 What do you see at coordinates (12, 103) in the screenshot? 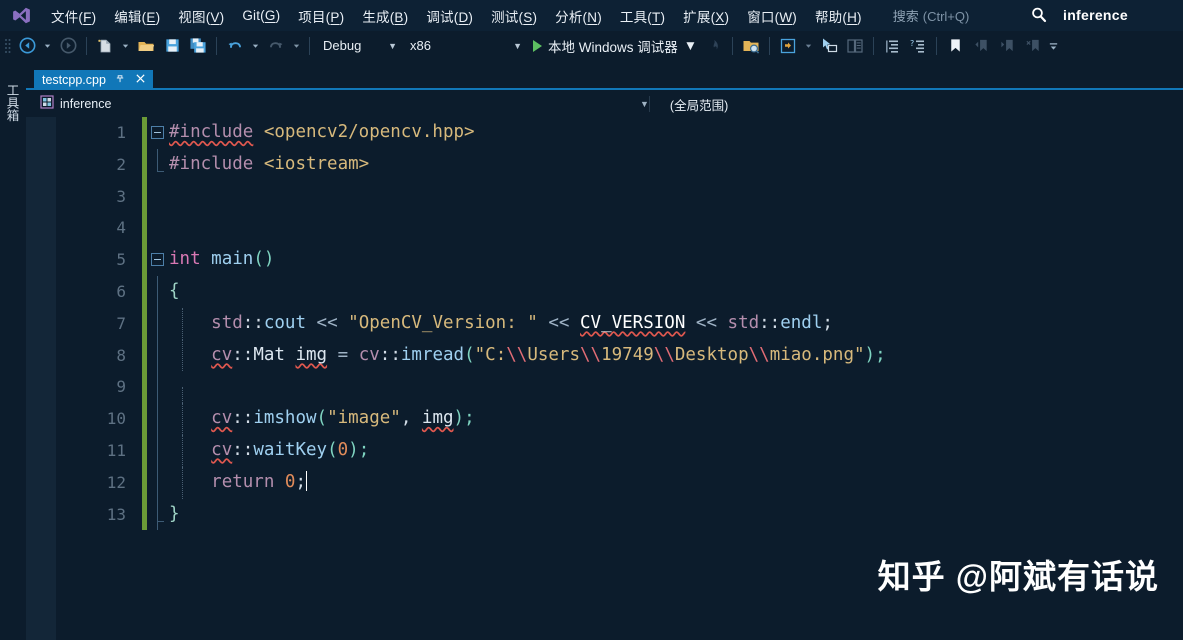
I see `toolbox-tab: 工具箱` at bounding box center [12, 103].